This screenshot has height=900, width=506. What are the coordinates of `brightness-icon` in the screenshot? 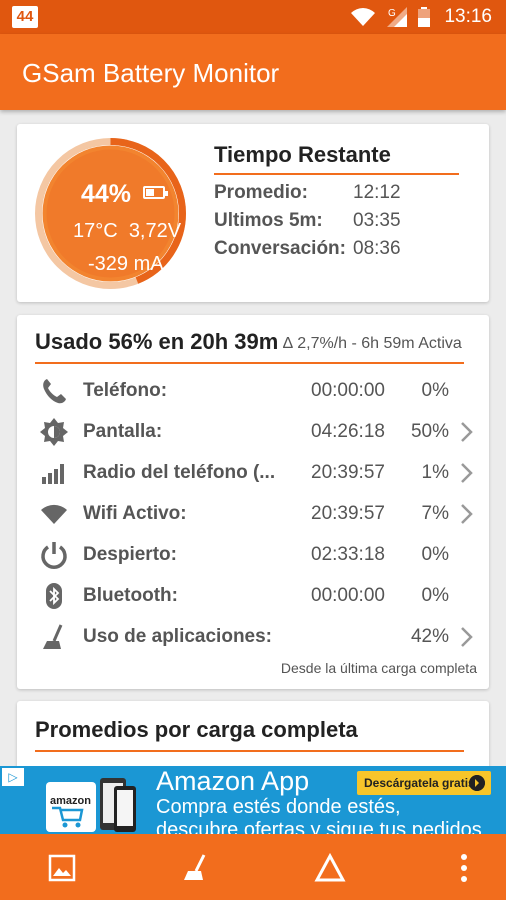 It's located at (54, 432).